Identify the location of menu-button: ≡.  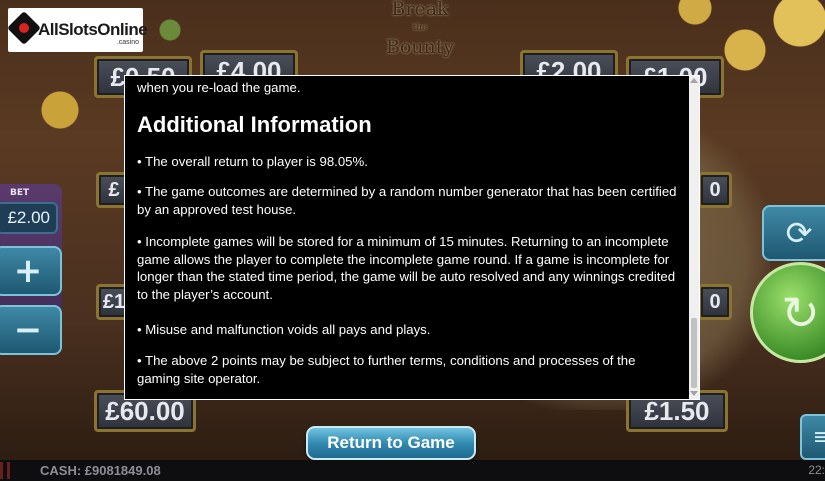
(812, 437).